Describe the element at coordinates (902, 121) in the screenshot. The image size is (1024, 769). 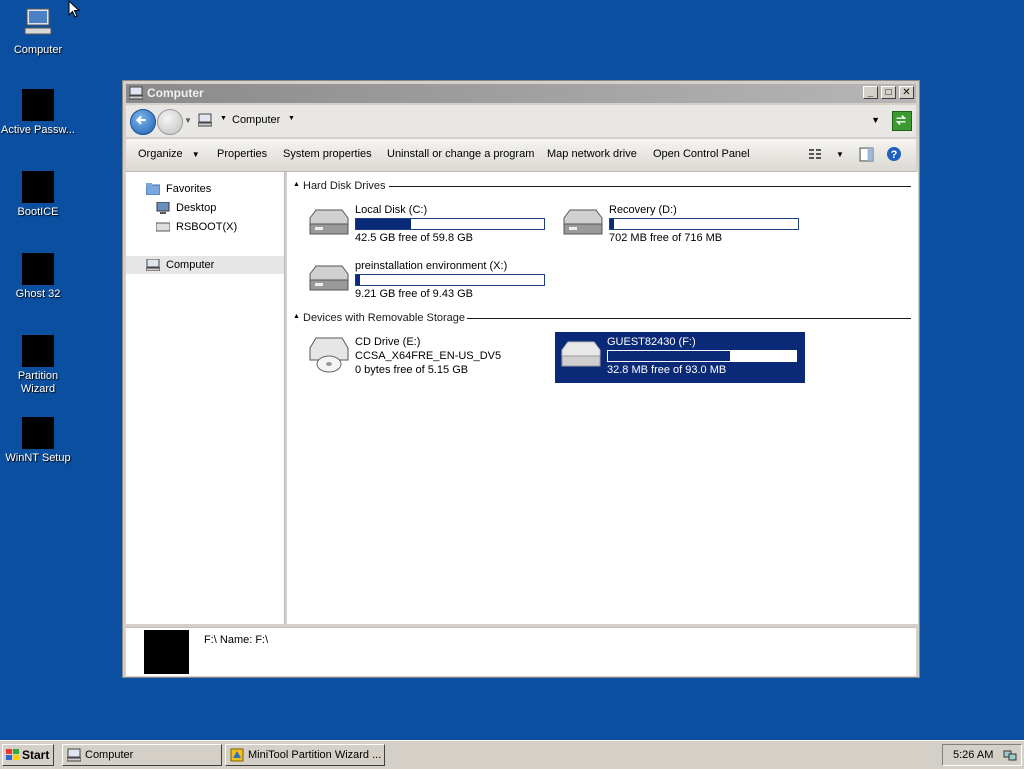
I see `refresh-button` at that location.